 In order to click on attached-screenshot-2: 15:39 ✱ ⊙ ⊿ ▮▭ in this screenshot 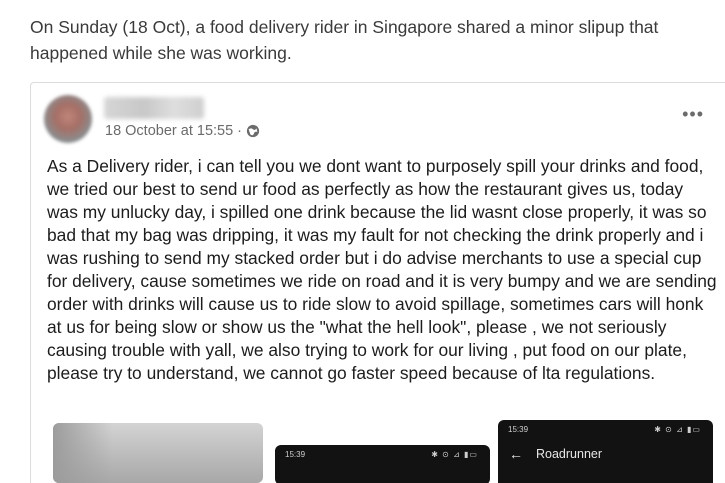, I will do `click(382, 464)`.